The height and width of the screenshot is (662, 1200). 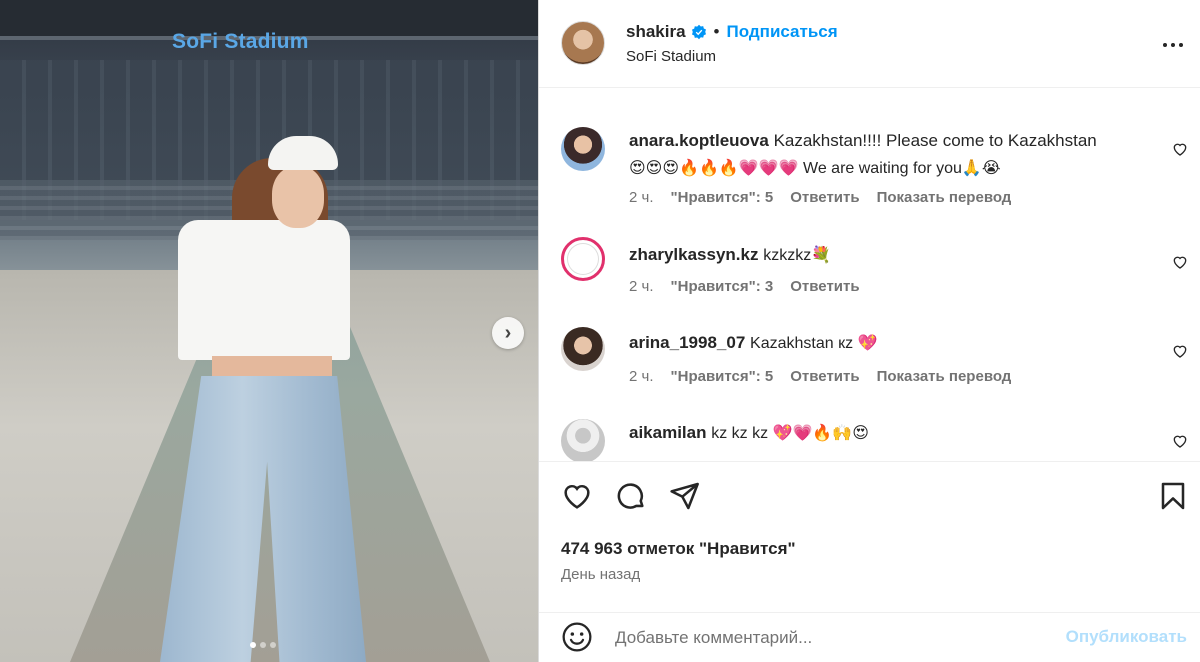 What do you see at coordinates (722, 286) in the screenshot?
I see `comment-likes: "Нравится": 3` at bounding box center [722, 286].